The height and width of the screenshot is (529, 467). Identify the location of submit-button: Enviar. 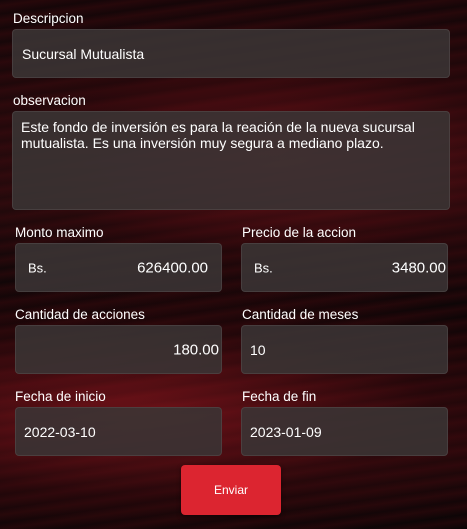
(231, 490).